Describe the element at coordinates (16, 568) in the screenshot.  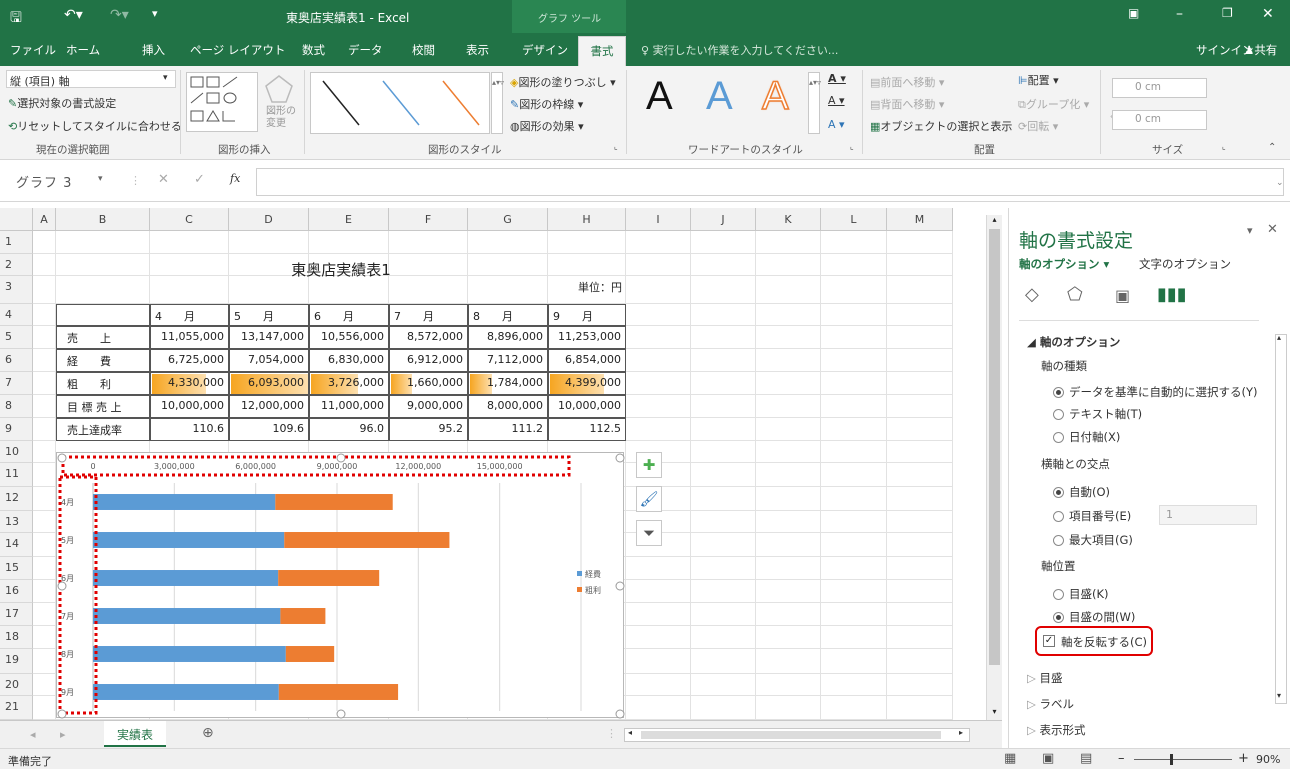
I see `row-header: 15` at that location.